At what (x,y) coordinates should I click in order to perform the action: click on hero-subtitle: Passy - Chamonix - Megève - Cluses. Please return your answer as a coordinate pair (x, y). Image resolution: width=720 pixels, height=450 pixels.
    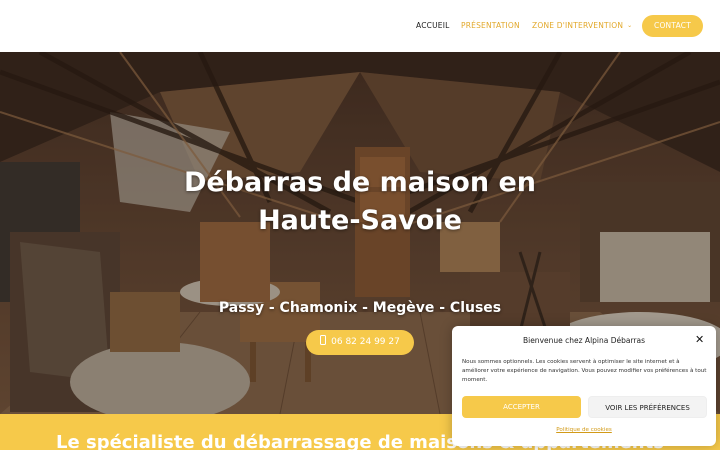
    Looking at the image, I should click on (360, 308).